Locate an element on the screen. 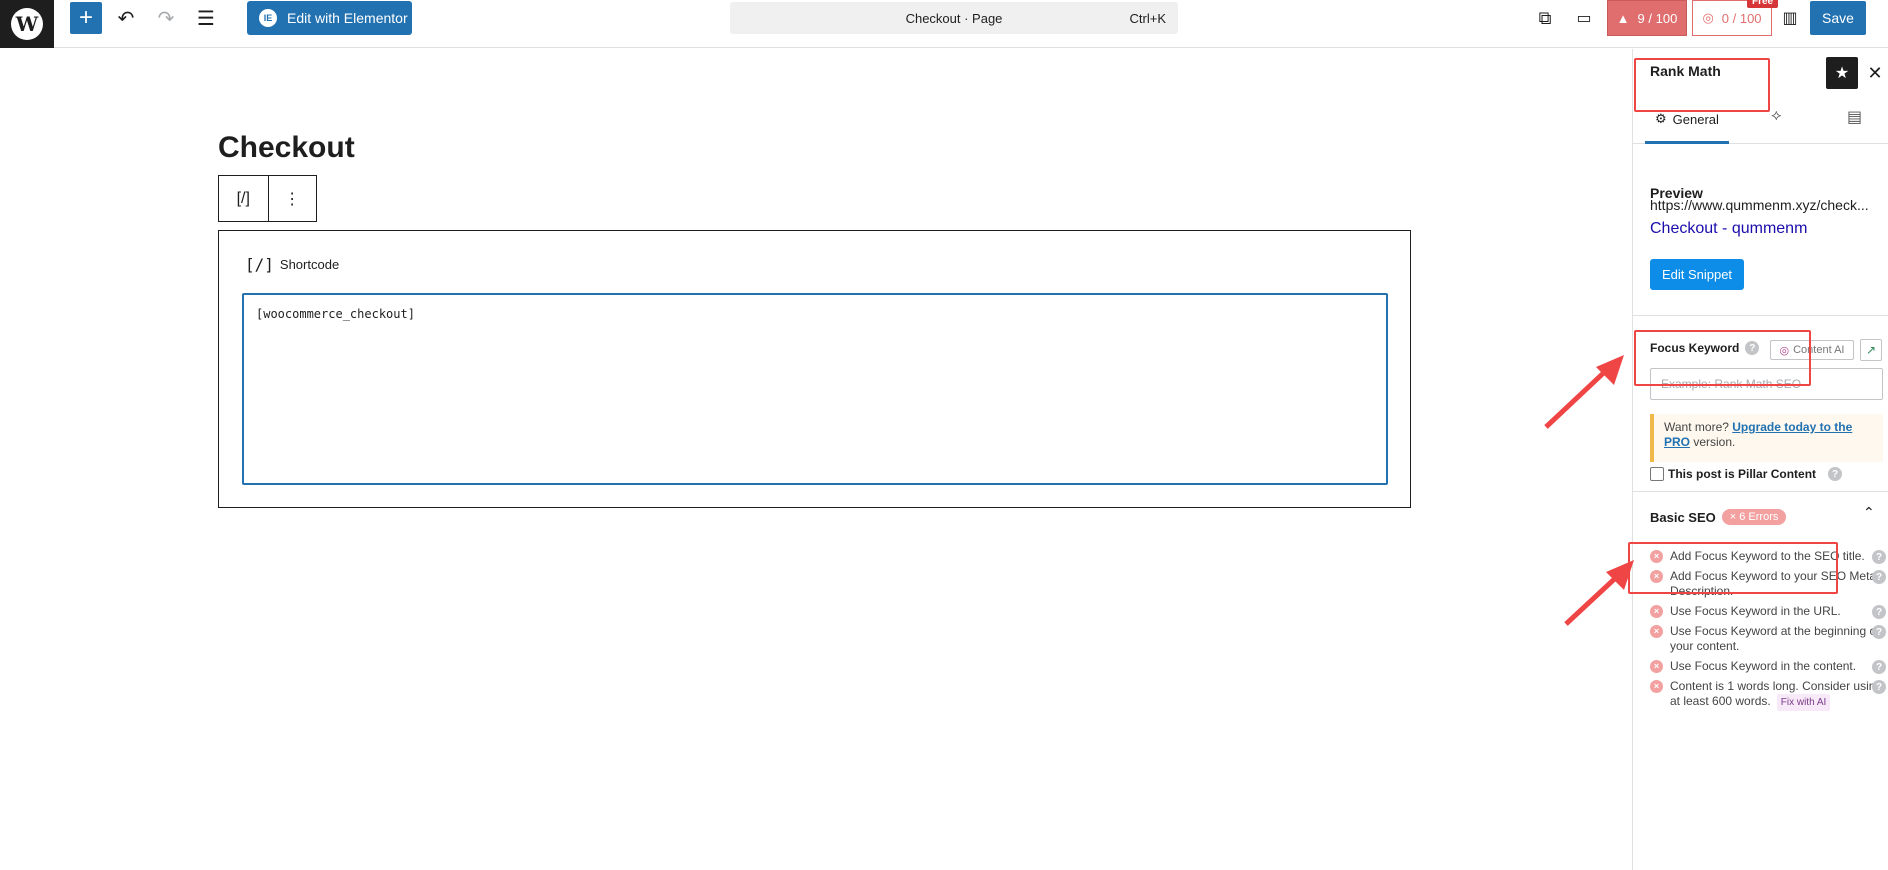  check-text: Use Focus Keyword in the URL. is located at coordinates (1755, 611).